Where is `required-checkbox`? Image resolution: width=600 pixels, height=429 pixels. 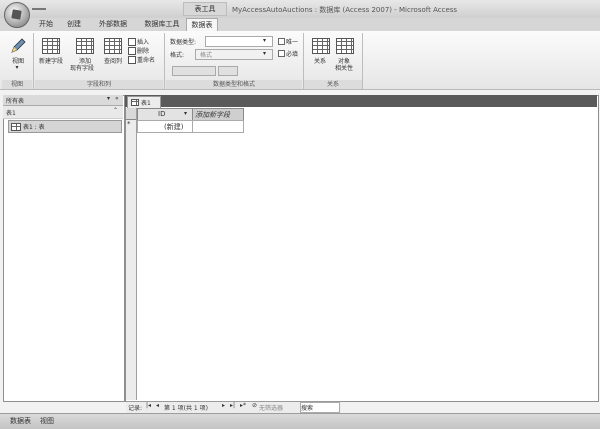 required-checkbox is located at coordinates (281, 53).